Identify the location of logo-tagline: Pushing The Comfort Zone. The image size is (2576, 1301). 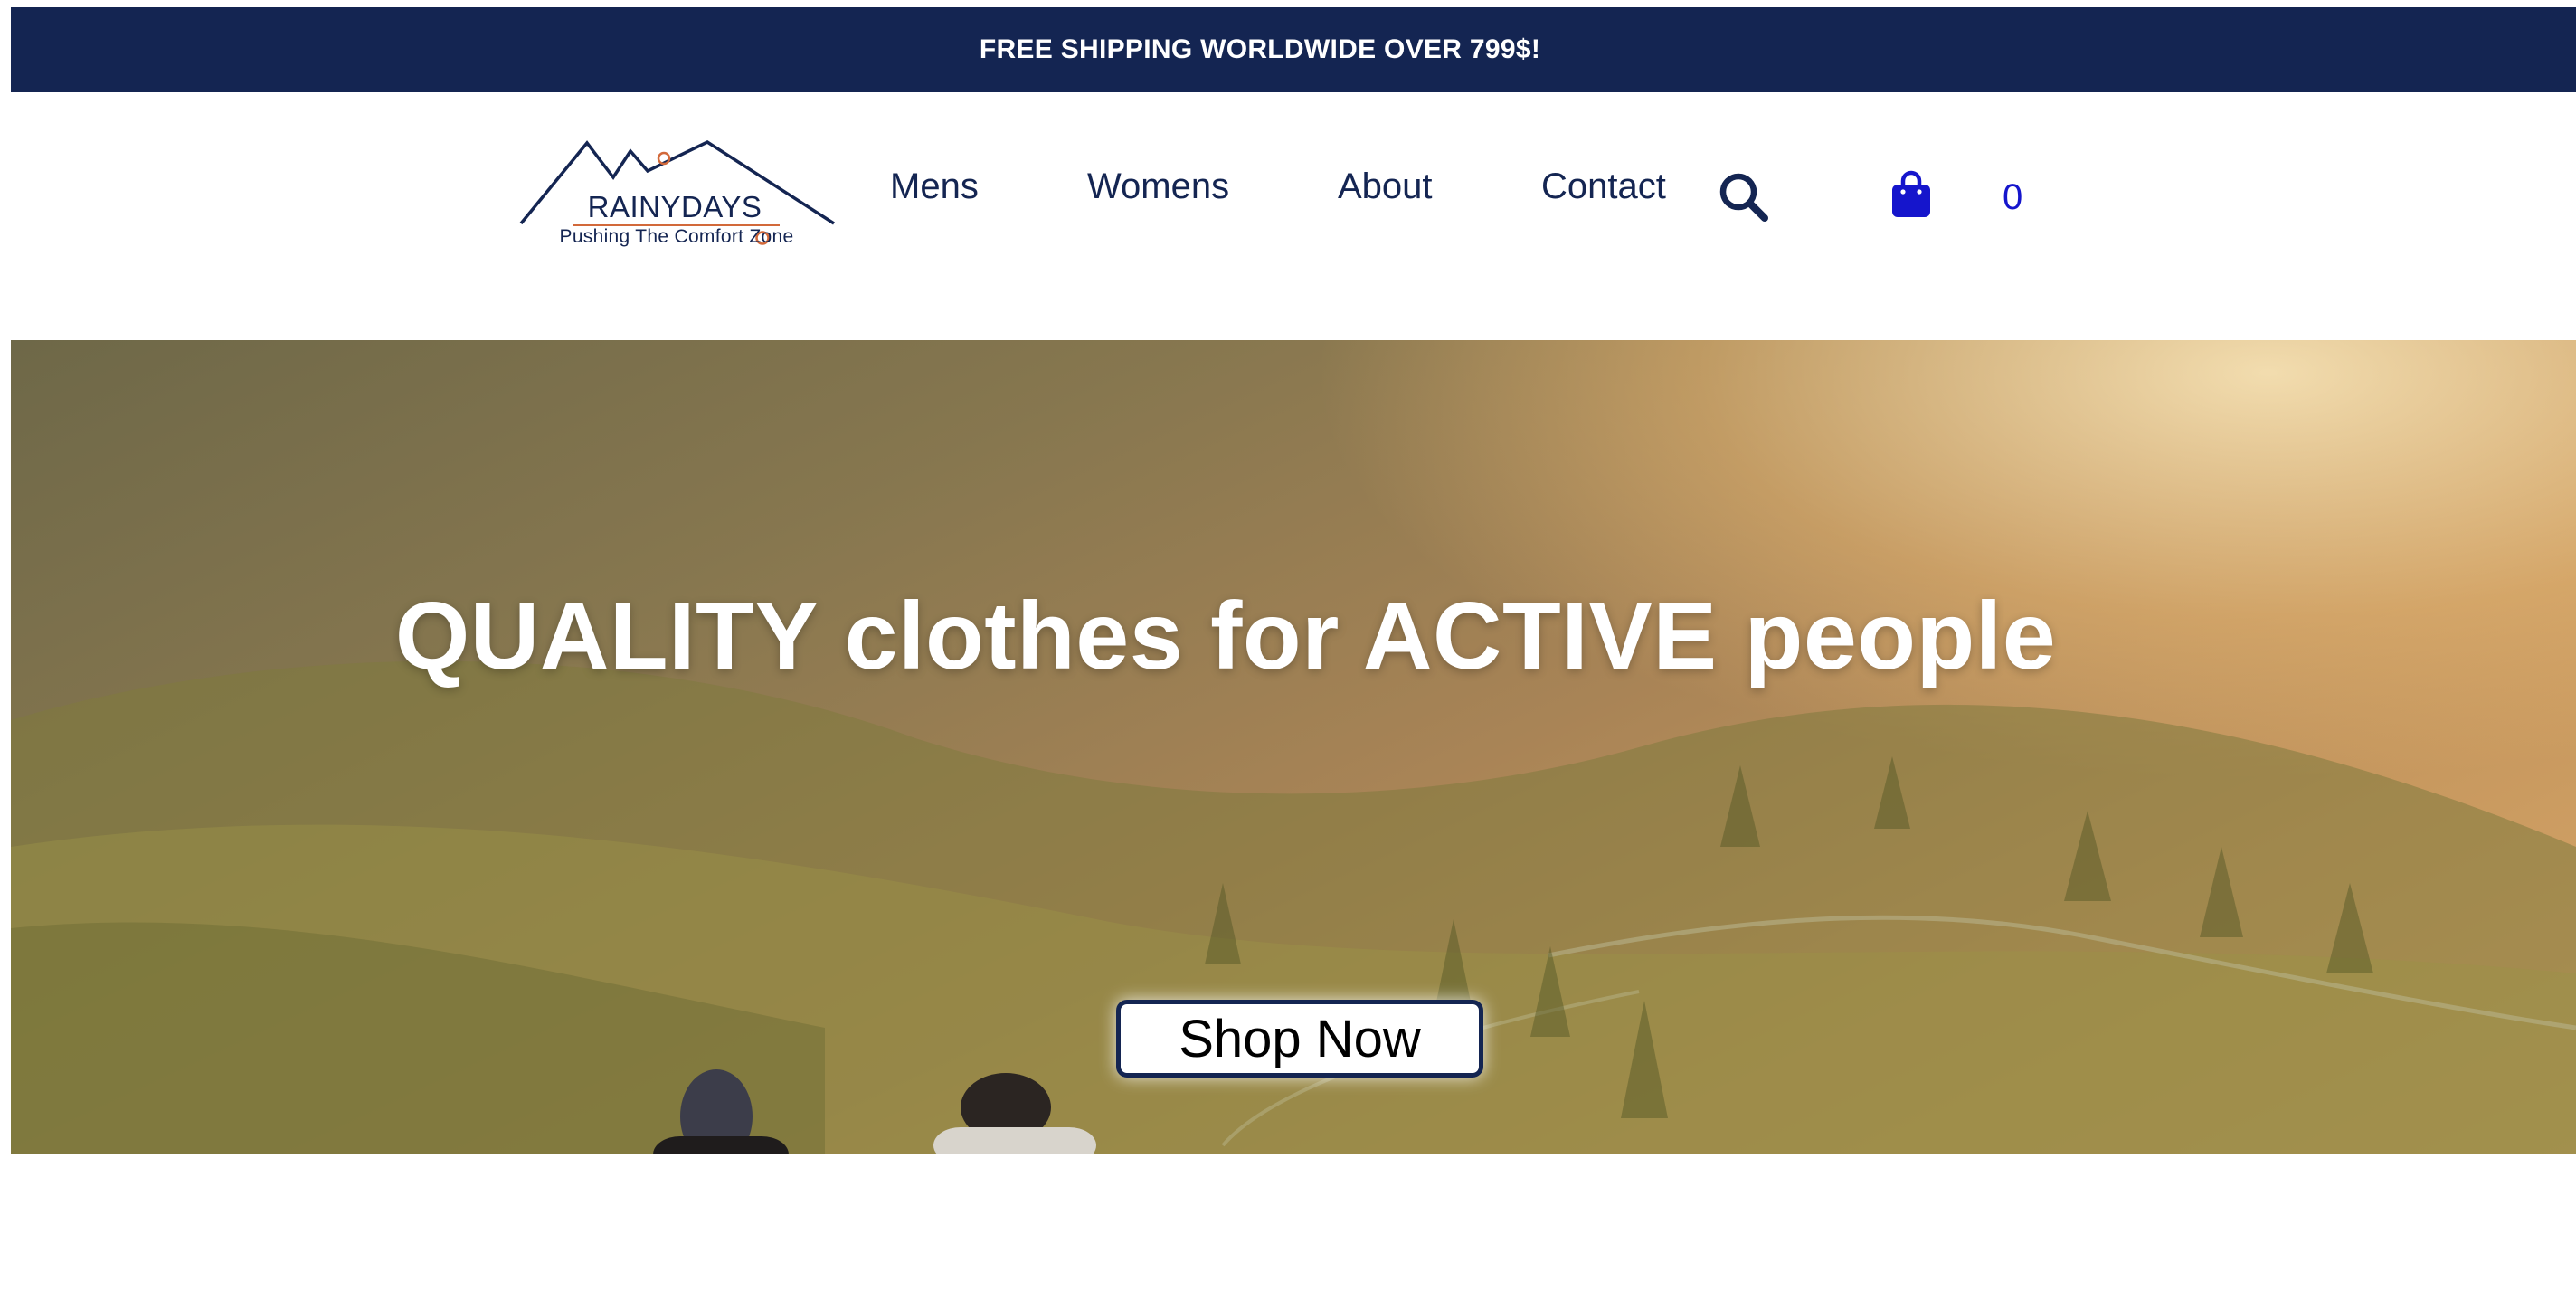
(677, 236).